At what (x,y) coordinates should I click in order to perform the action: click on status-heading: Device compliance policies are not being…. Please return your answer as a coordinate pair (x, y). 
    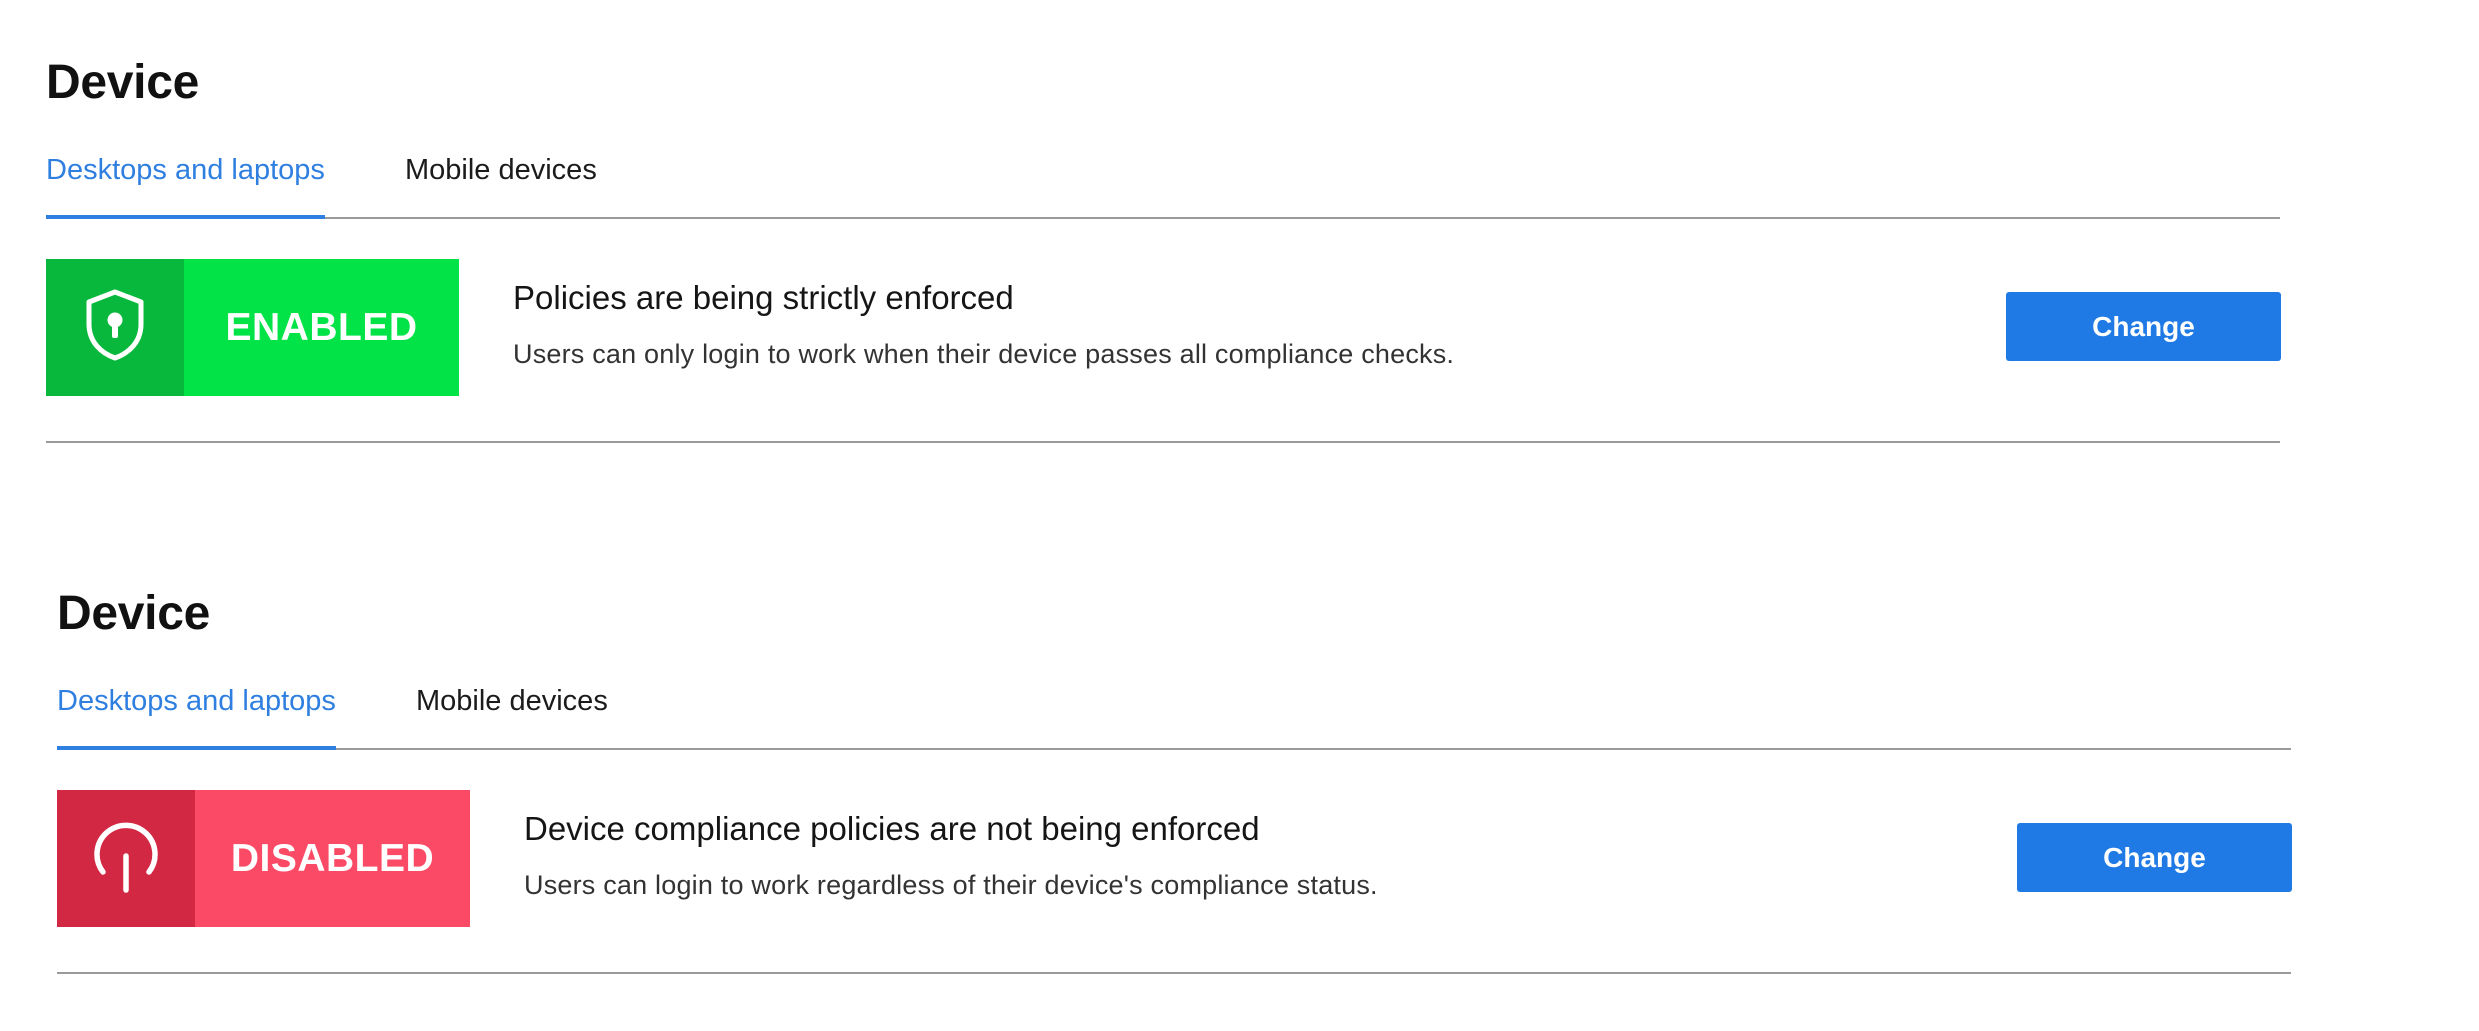
    Looking at the image, I should click on (892, 828).